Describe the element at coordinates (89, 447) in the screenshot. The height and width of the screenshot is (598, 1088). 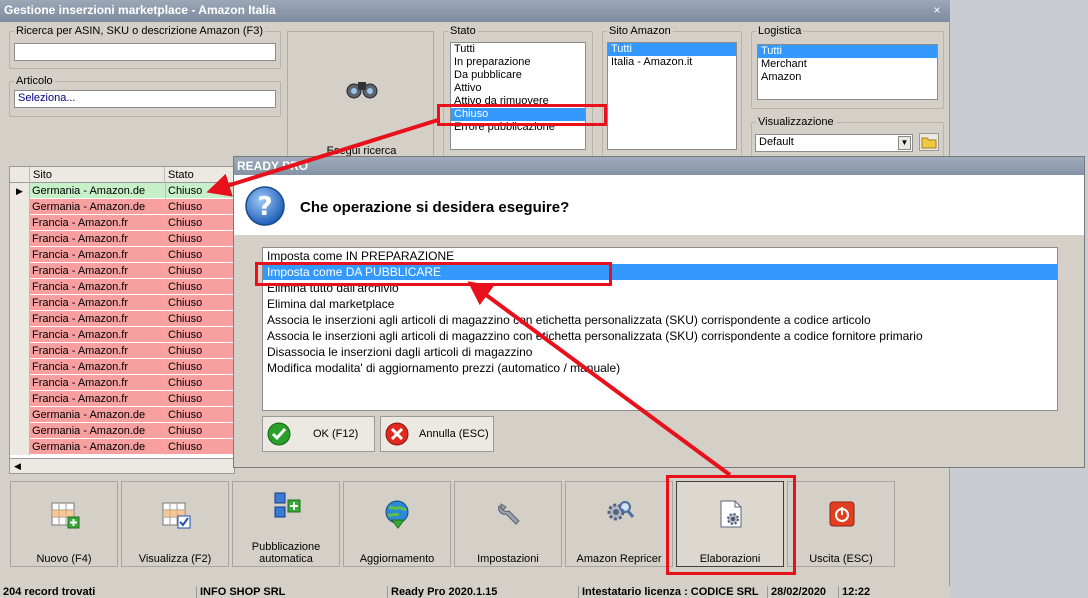
I see `cell-sito: Germania - Amazon.de` at that location.